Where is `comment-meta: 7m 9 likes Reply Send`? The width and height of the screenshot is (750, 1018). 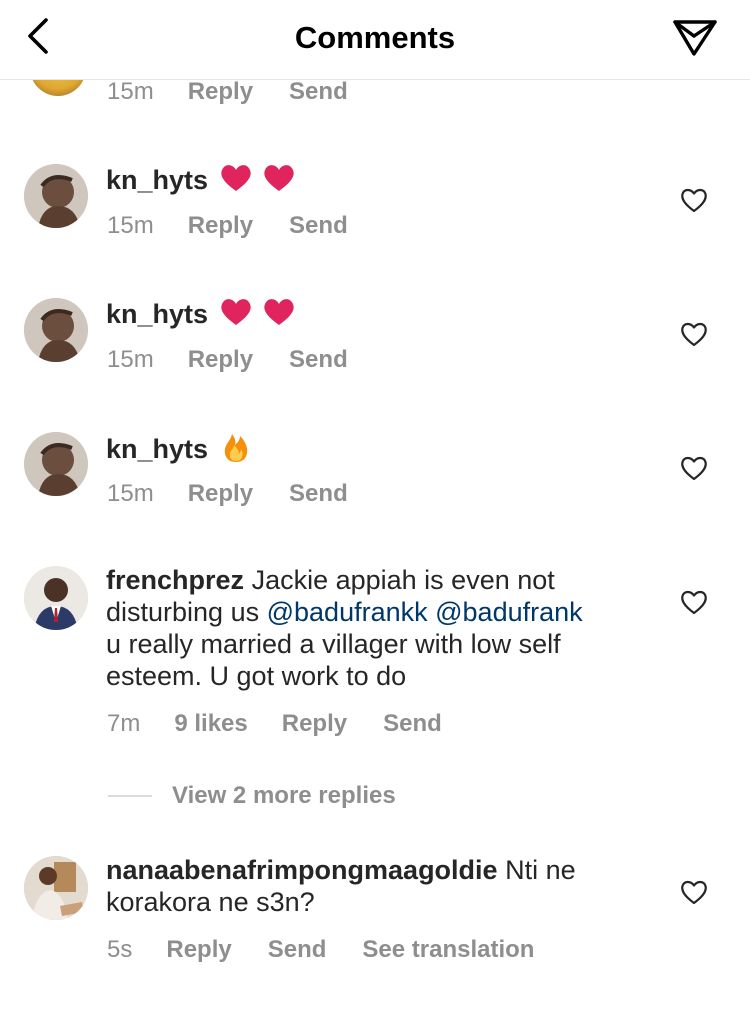
comment-meta: 7m 9 likes Reply Send is located at coordinates (274, 724).